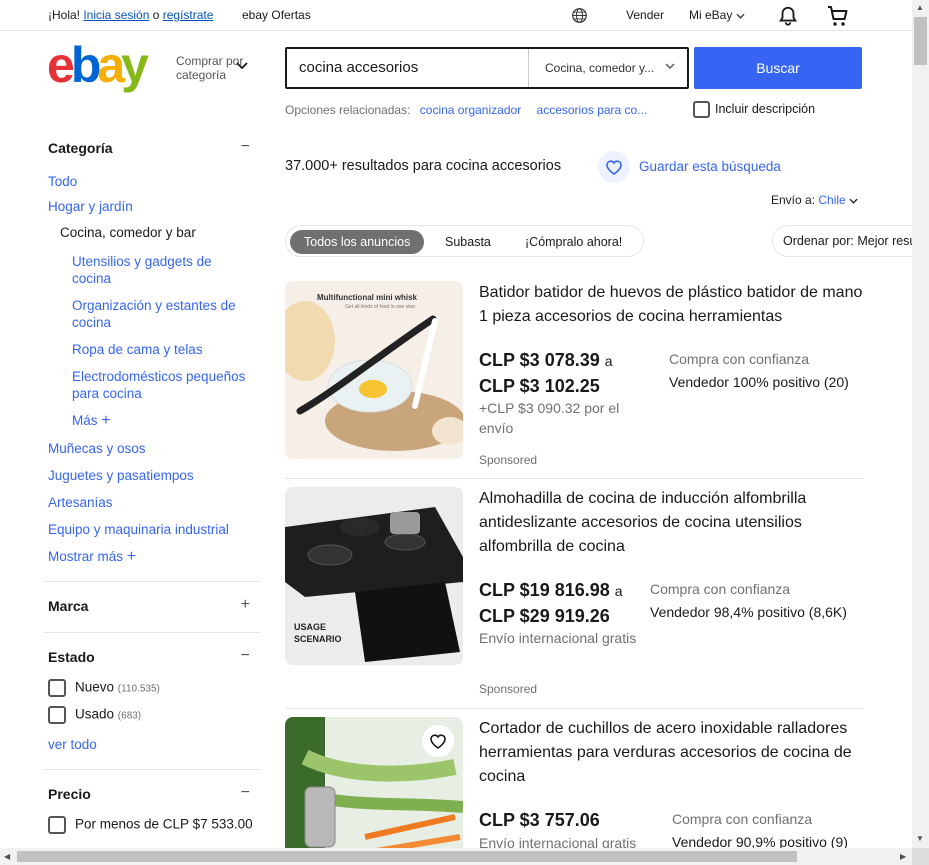  What do you see at coordinates (245, 604) in the screenshot?
I see `expand-icon: +` at bounding box center [245, 604].